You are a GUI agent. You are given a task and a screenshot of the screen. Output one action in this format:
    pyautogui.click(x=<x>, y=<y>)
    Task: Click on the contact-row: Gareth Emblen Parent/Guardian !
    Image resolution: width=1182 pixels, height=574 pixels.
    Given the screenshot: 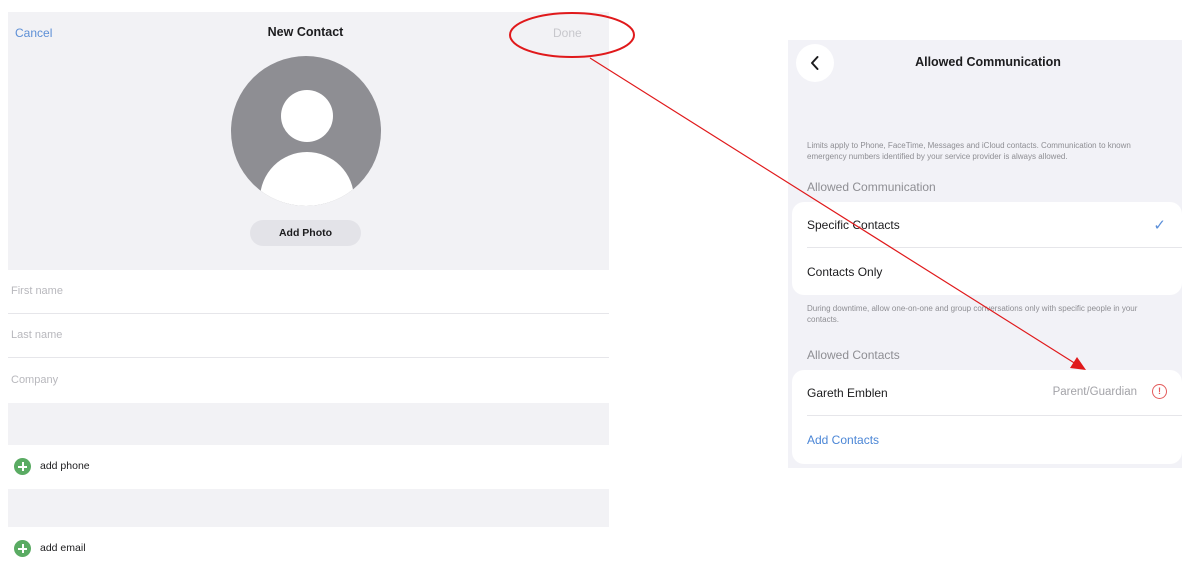 What is the action you would take?
    pyautogui.click(x=987, y=393)
    